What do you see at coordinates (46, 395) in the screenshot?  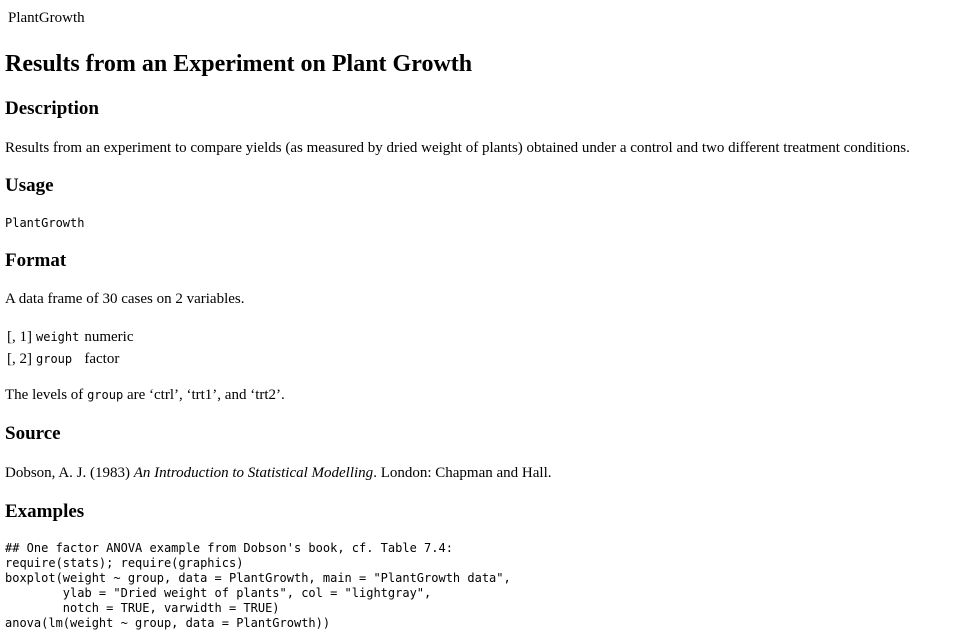 I see `levels-prefix: The levels of` at bounding box center [46, 395].